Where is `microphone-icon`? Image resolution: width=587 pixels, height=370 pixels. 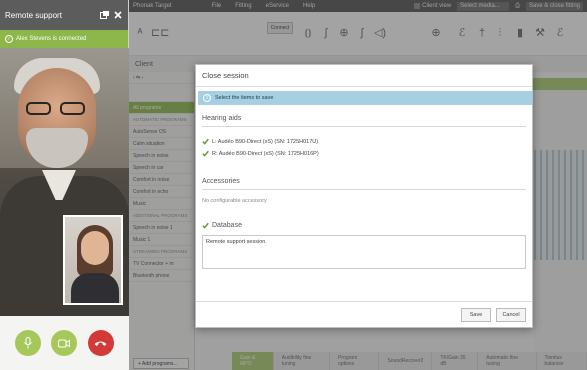
microphone-icon is located at coordinates (28, 343).